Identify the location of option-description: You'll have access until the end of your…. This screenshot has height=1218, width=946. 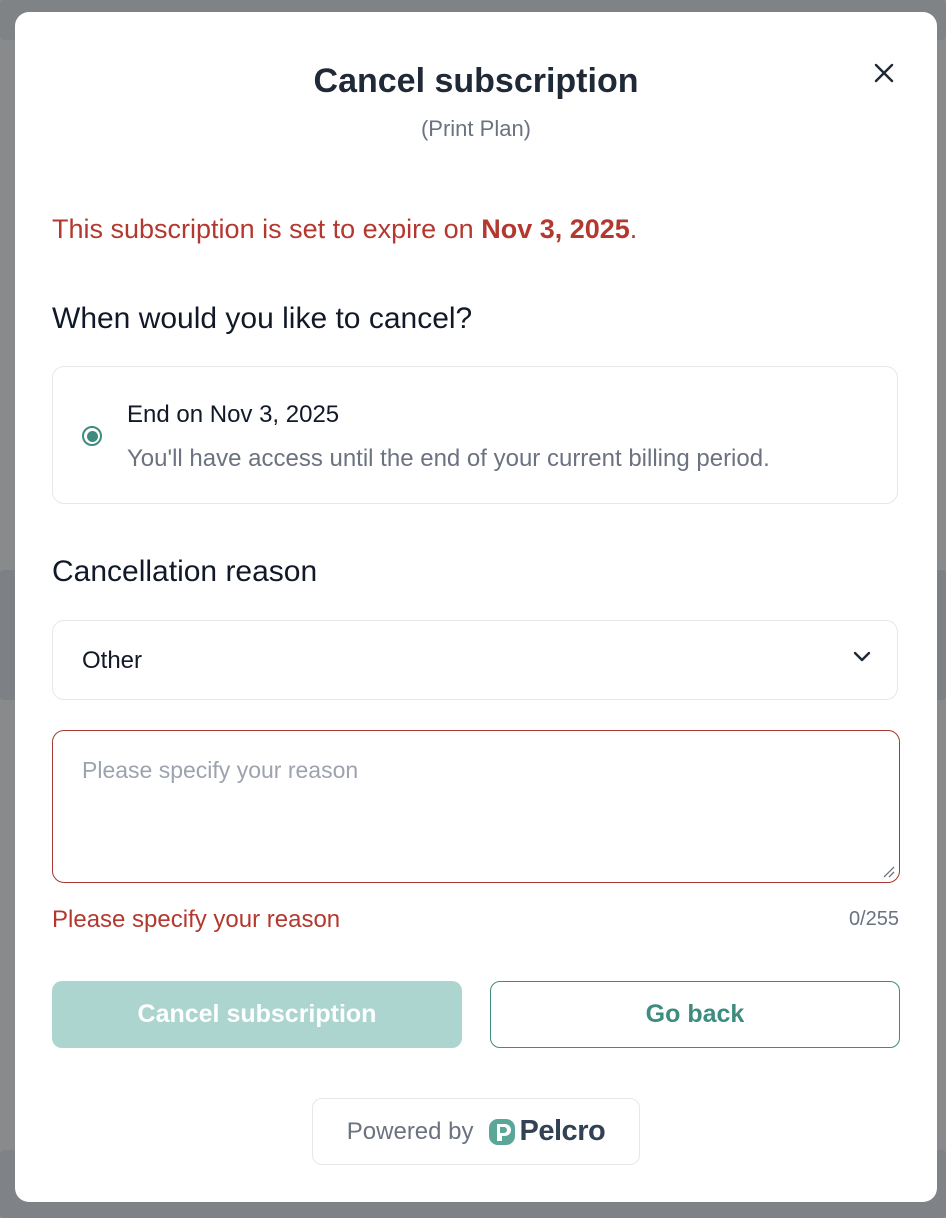
(448, 458).